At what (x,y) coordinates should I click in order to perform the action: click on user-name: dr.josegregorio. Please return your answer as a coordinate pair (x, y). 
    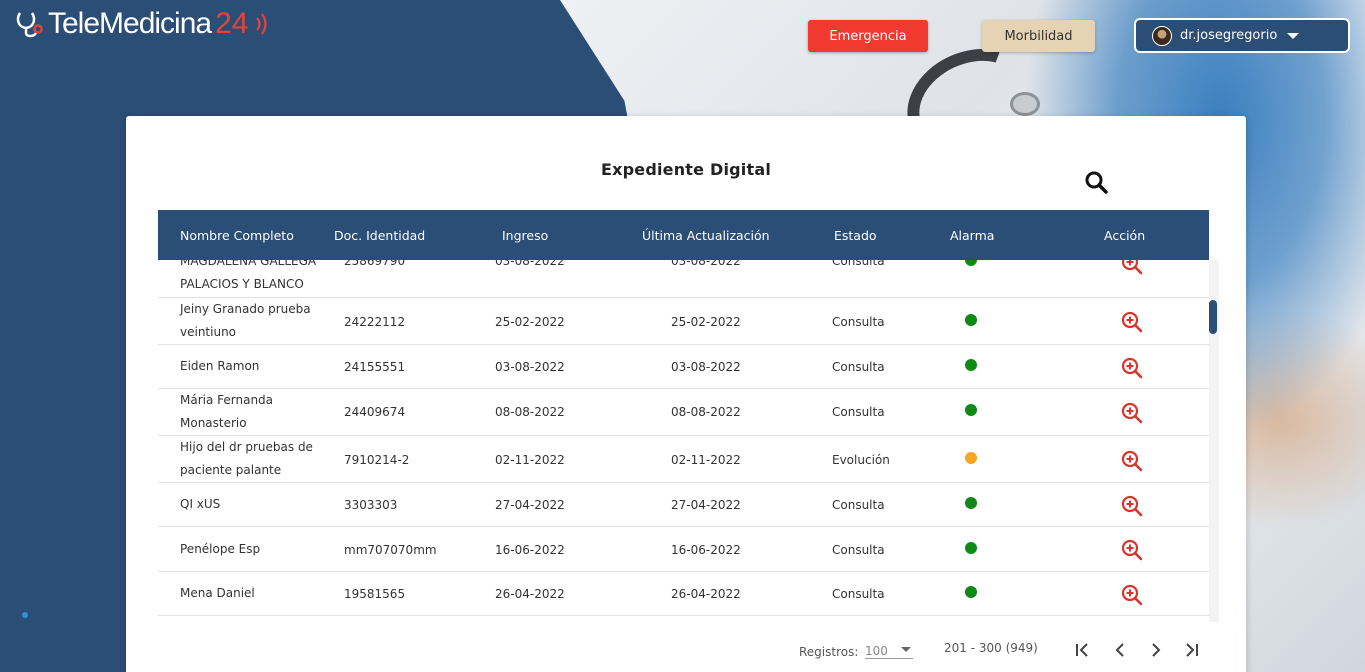
    Looking at the image, I should click on (1229, 35).